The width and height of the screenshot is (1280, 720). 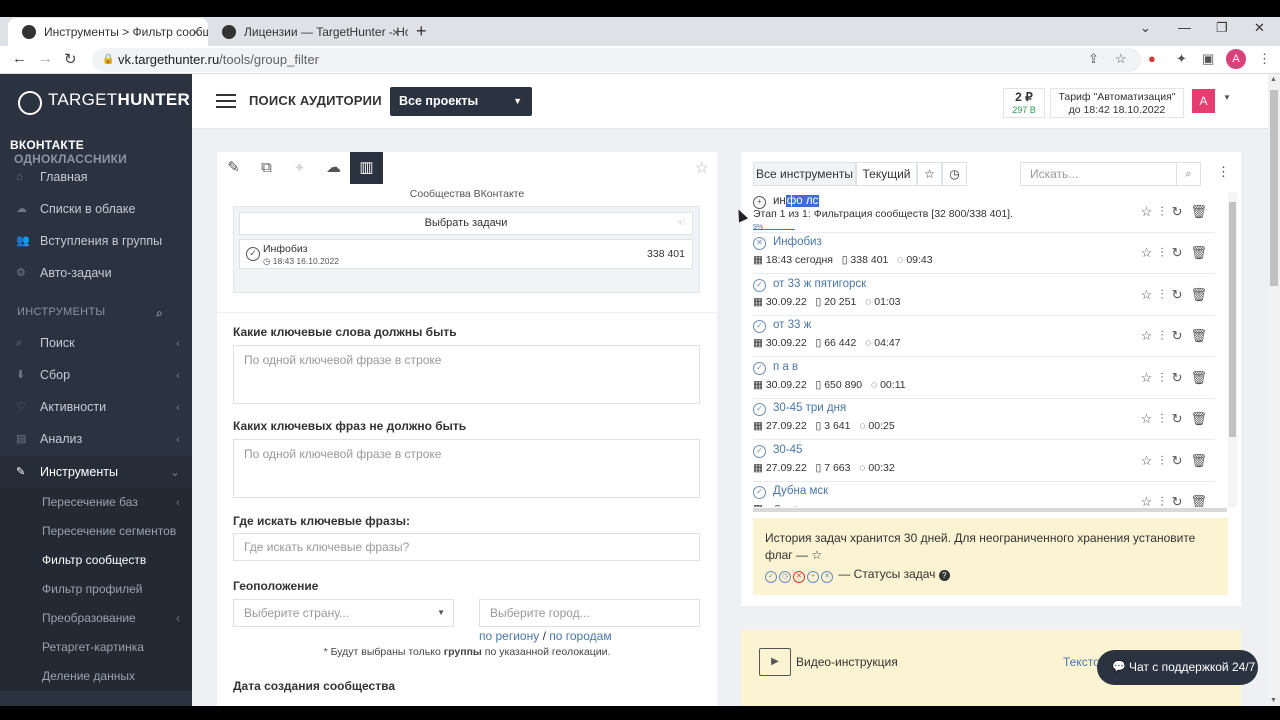 I want to click on task-name: Инфобиз, so click(x=797, y=242).